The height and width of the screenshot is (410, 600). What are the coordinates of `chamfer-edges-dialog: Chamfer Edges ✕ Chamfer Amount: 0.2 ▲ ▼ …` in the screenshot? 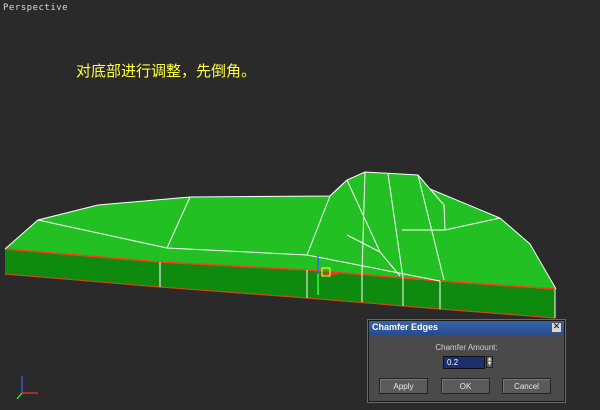 It's located at (466, 361).